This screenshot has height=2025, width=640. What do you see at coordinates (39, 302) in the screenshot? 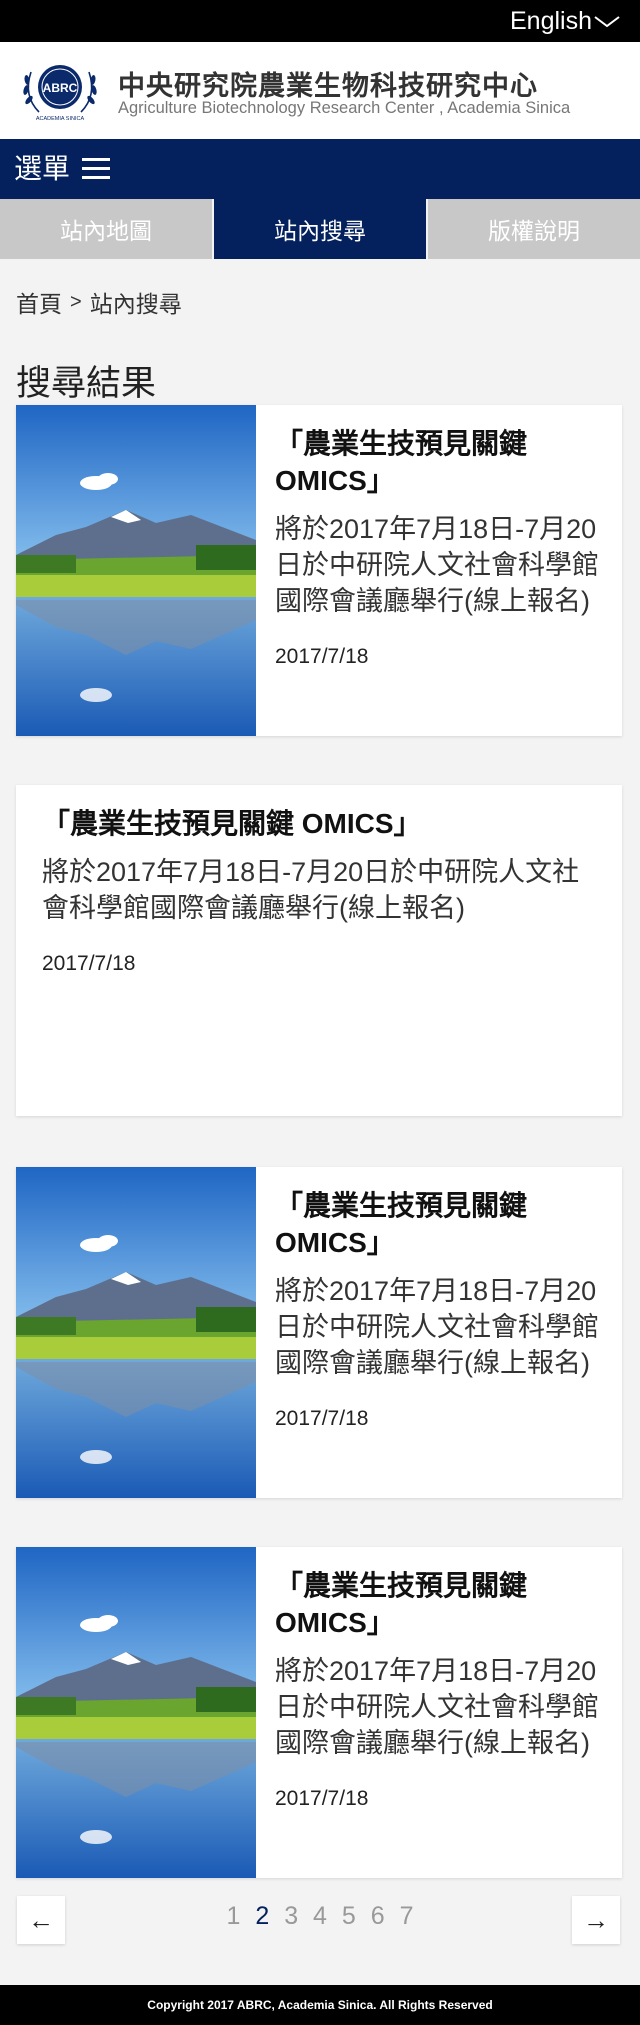
I see `breadcrumb-home-link: 首頁` at bounding box center [39, 302].